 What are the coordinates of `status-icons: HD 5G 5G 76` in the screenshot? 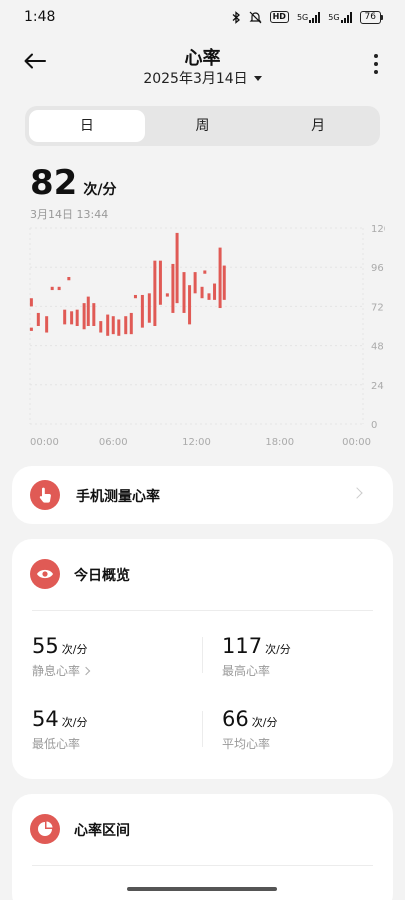 It's located at (307, 17).